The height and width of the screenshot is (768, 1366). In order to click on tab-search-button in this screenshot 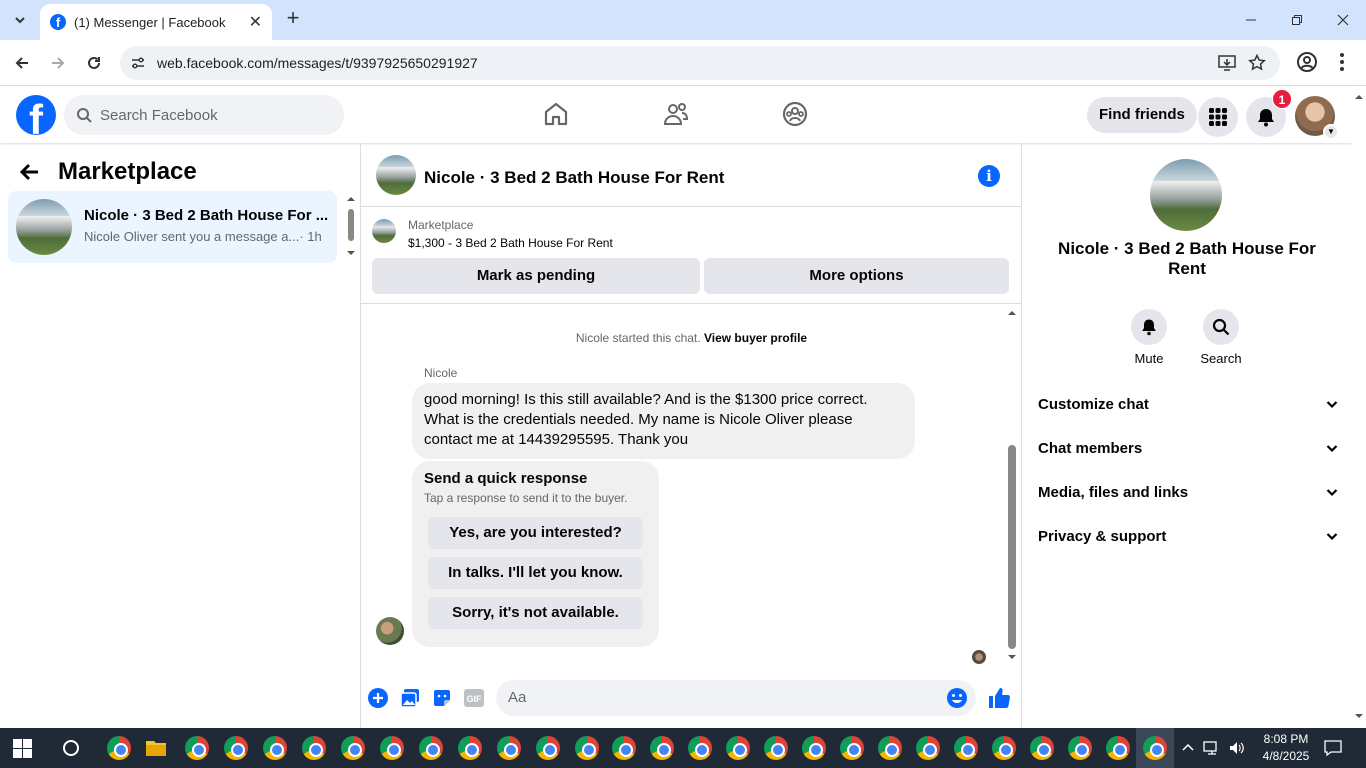, I will do `click(20, 20)`.